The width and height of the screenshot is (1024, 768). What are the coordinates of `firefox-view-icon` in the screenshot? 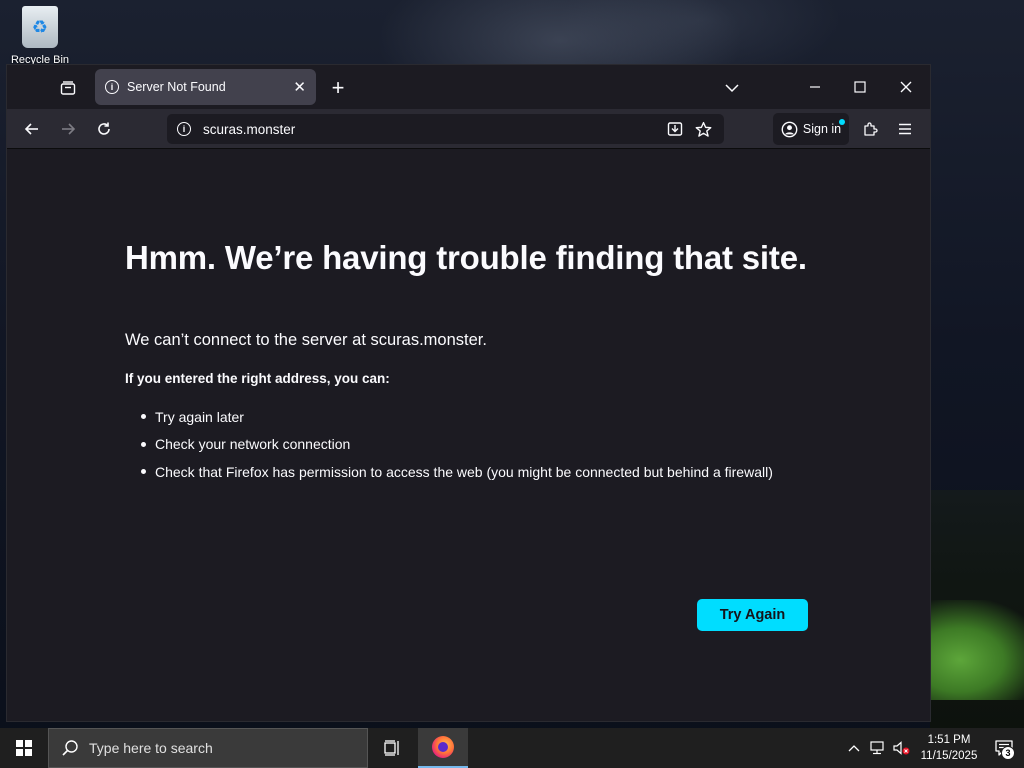 It's located at (68, 88).